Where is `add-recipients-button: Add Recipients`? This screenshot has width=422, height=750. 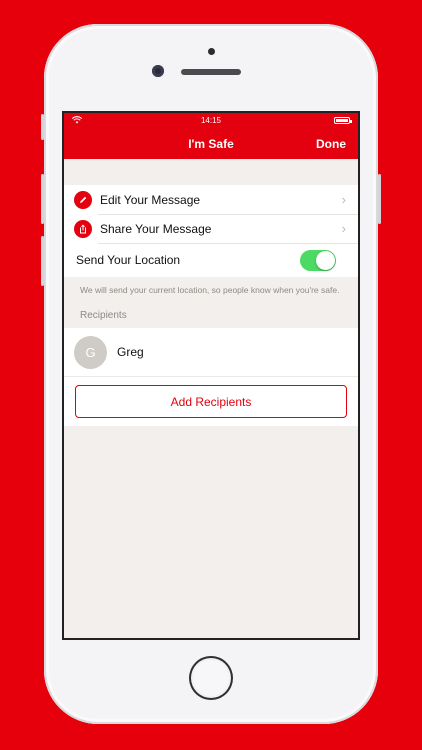 add-recipients-button: Add Recipients is located at coordinates (211, 401).